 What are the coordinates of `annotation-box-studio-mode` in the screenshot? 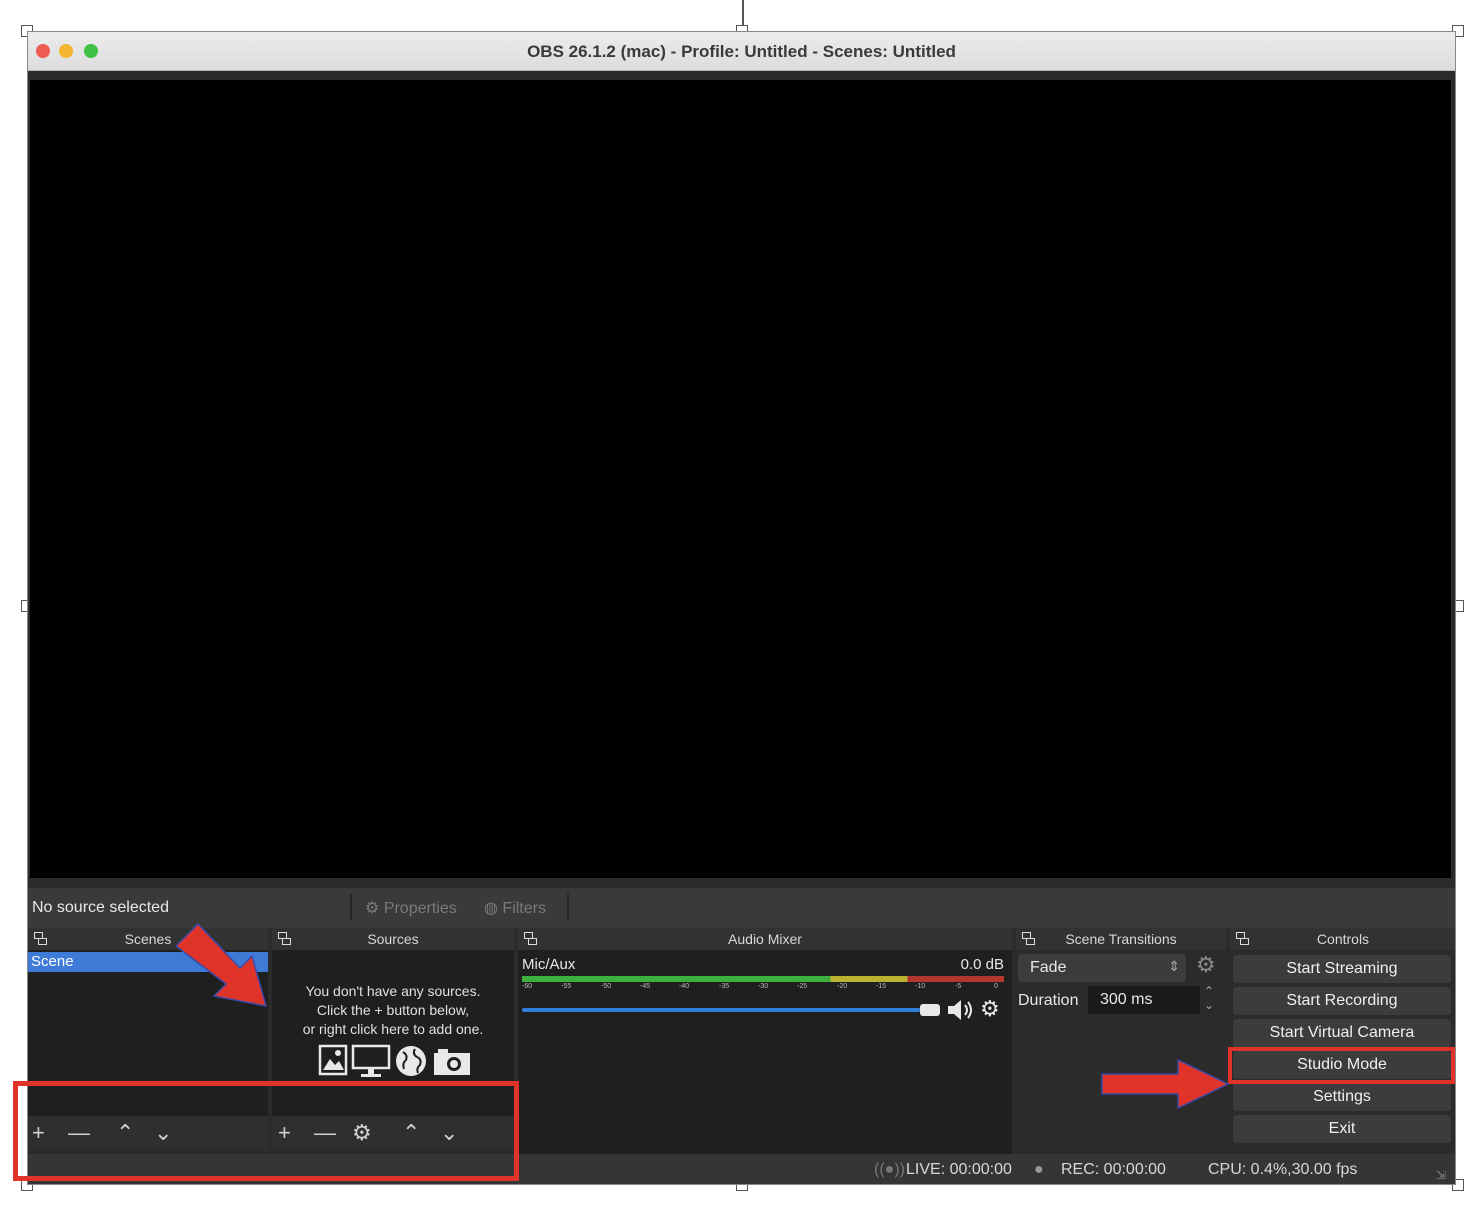 It's located at (1341, 1065).